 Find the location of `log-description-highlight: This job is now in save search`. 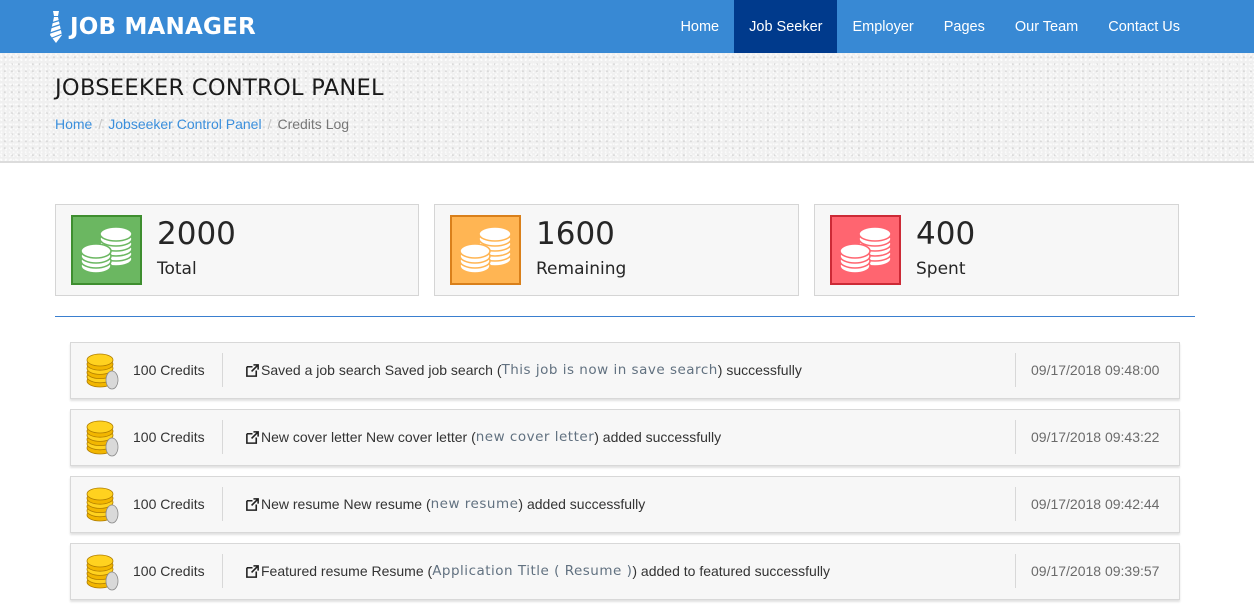

log-description-highlight: This job is now in save search is located at coordinates (609, 370).